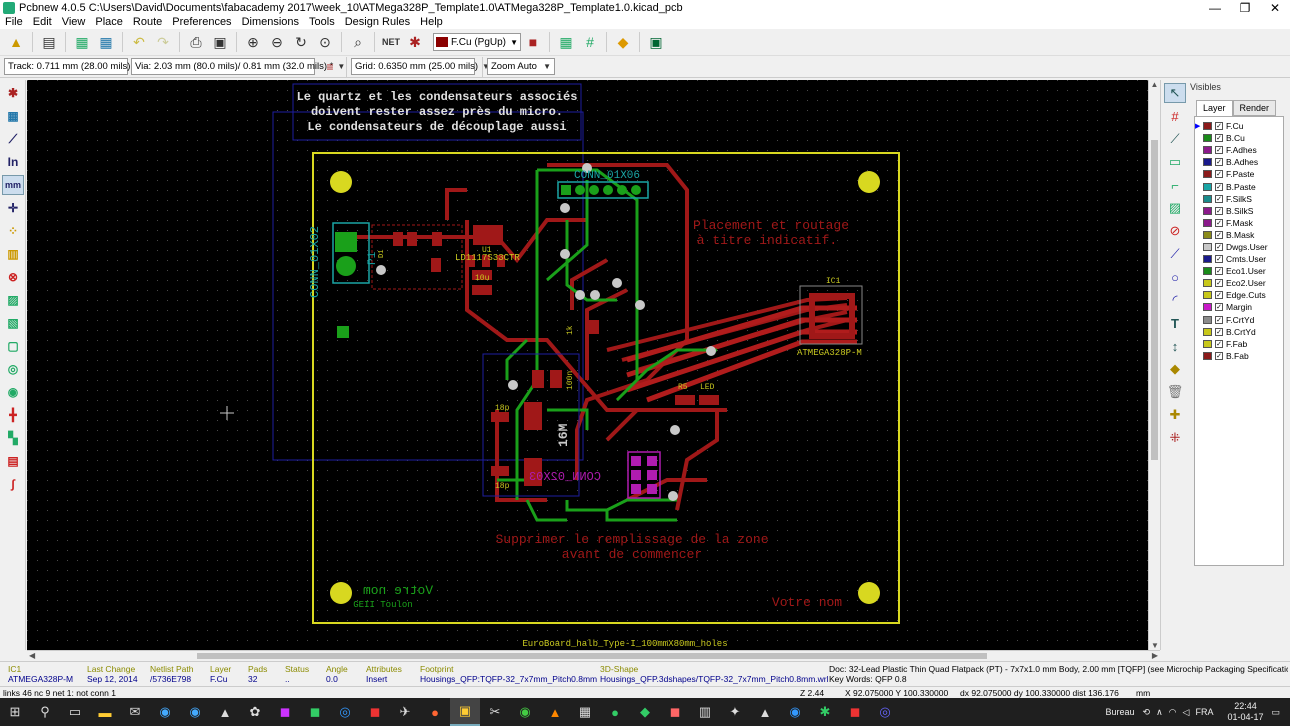  Describe the element at coordinates (1275, 8) in the screenshot. I see `close-button: ✕` at that location.